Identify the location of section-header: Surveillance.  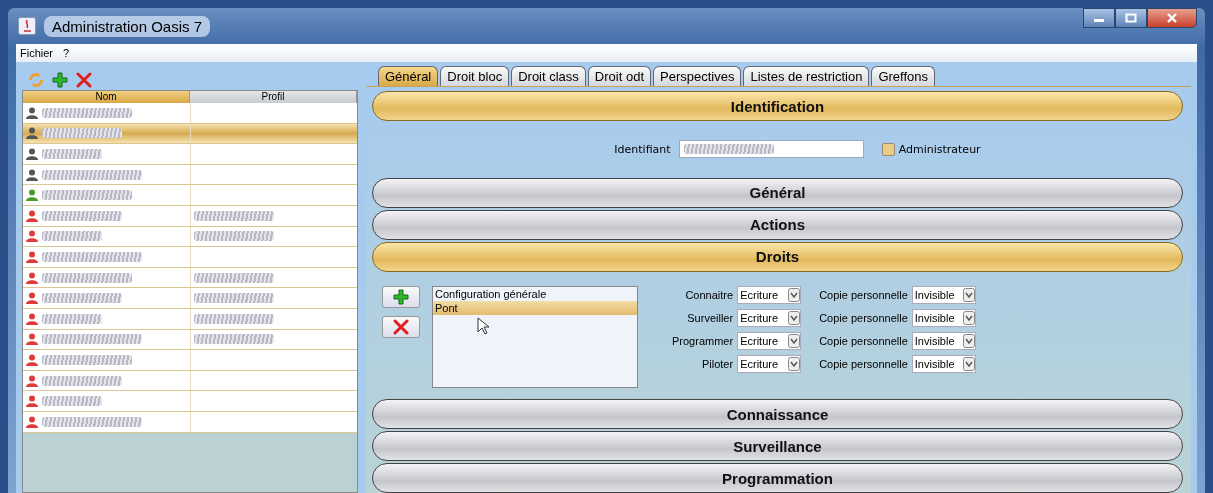
(777, 446).